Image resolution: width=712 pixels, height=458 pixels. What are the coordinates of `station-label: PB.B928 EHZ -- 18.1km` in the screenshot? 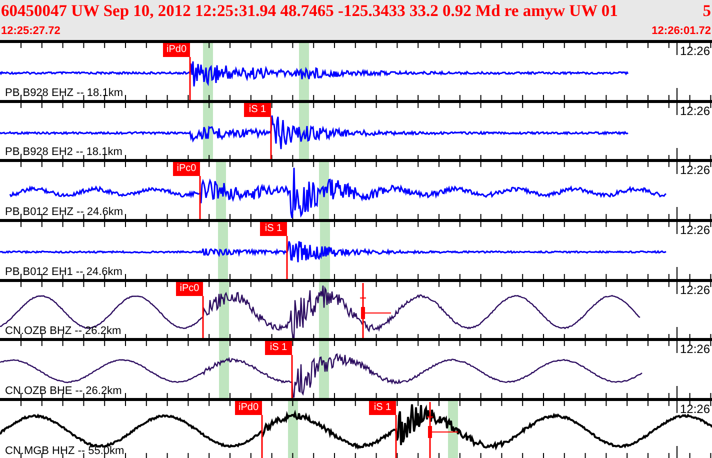 It's located at (64, 92).